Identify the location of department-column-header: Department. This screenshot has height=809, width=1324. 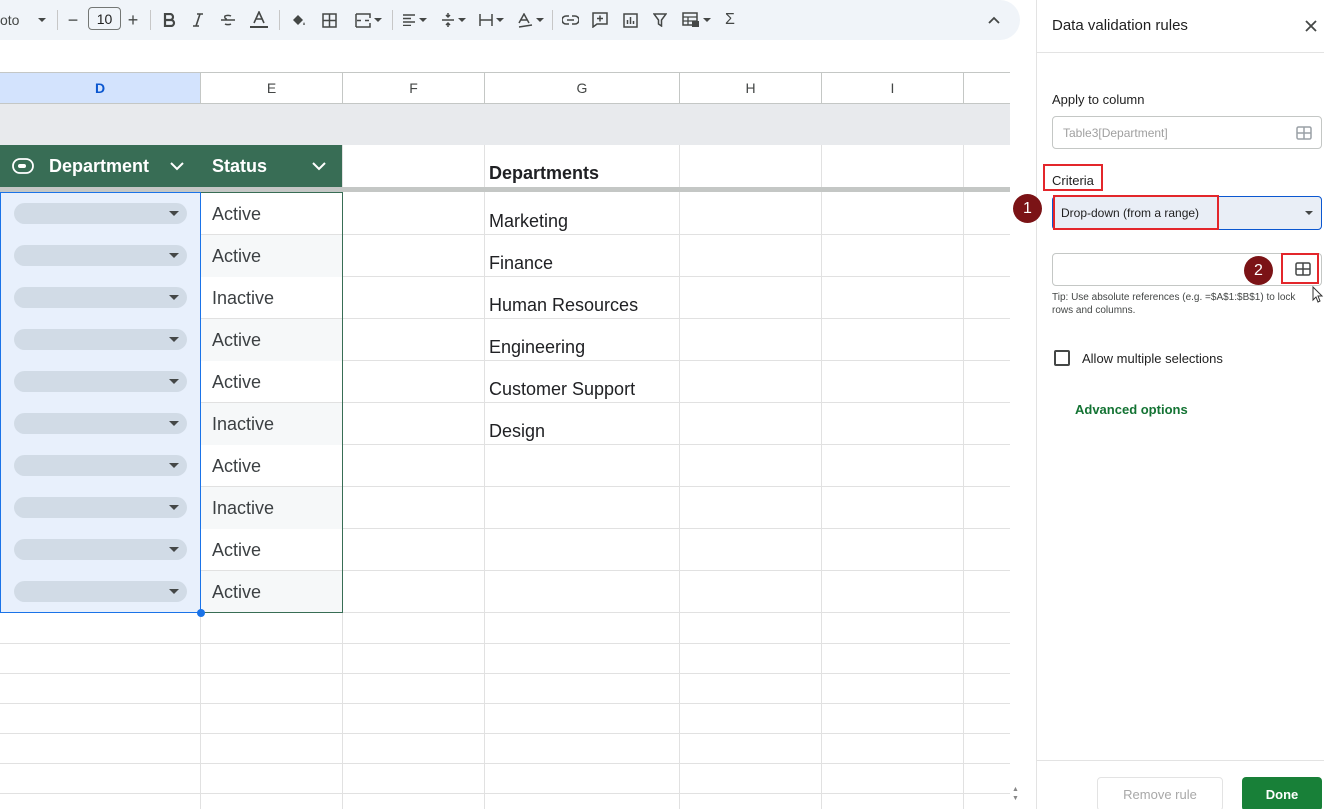
(99, 166).